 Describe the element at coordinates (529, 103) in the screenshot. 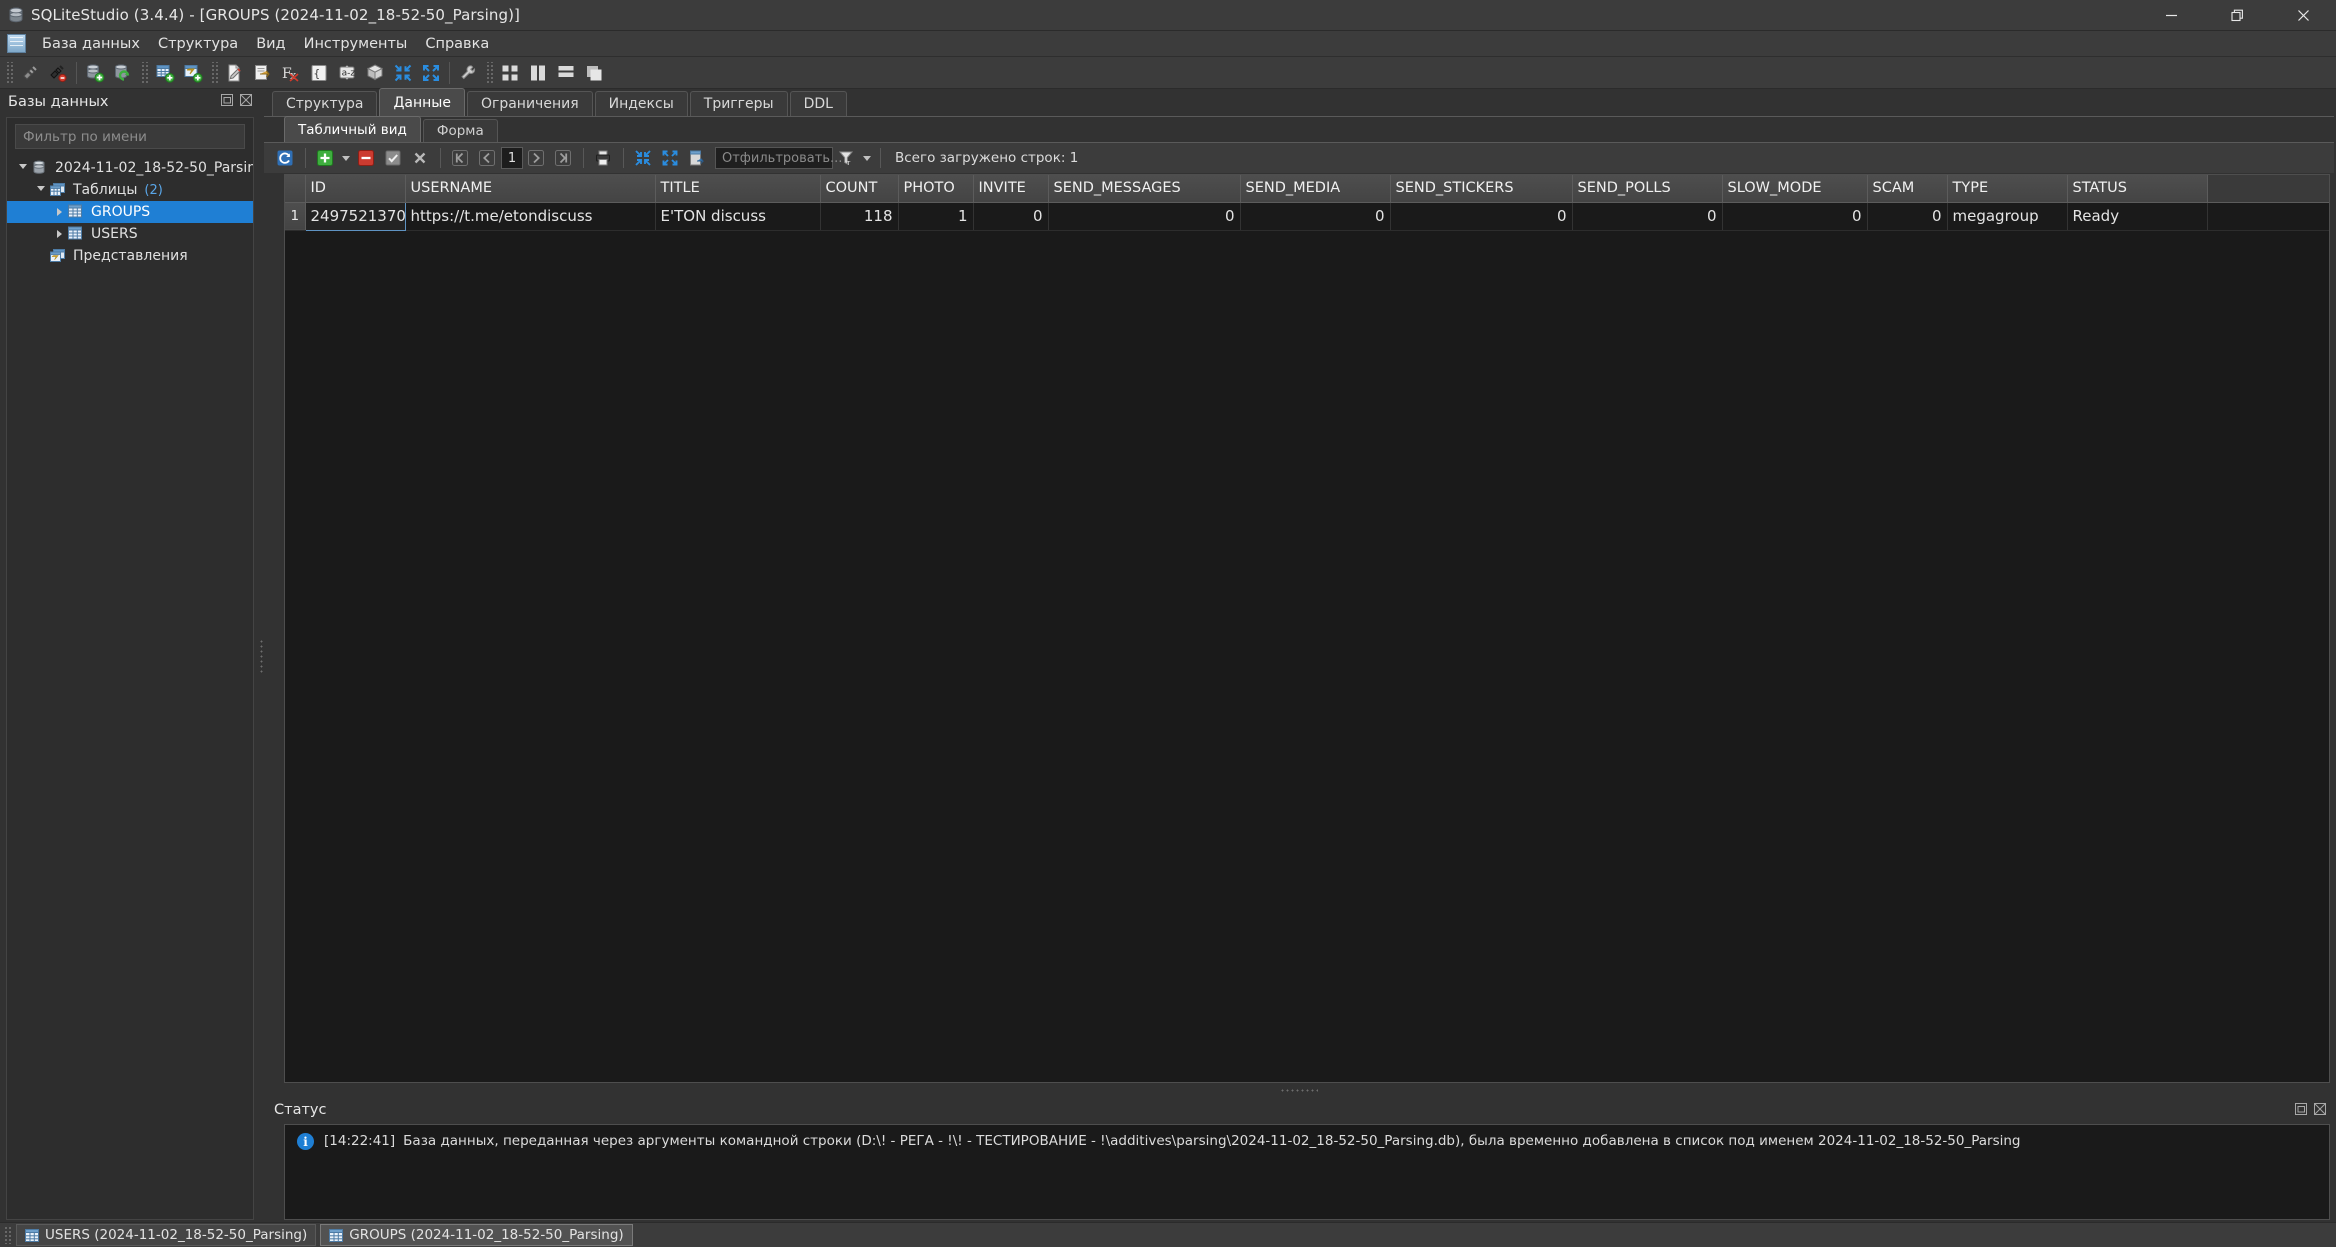

I see `tab-constraints: Ограничения` at that location.